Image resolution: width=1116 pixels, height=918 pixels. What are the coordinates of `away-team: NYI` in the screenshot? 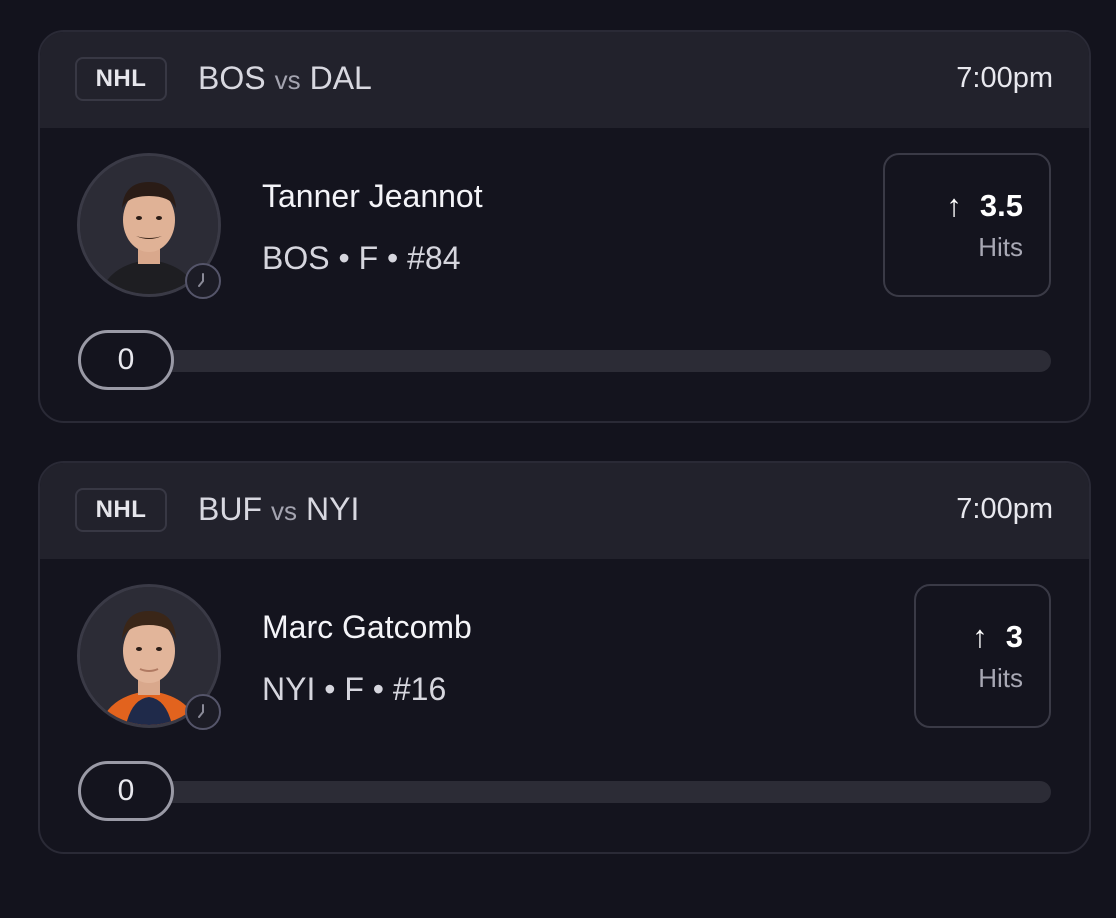 It's located at (333, 509).